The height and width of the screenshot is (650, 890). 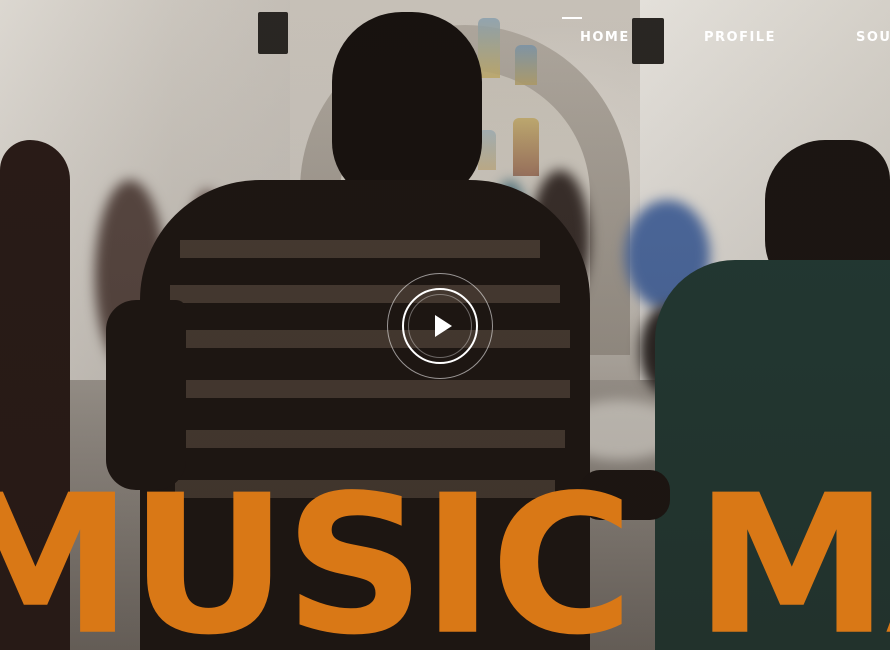 I want to click on foreground-person-center-head, so click(x=407, y=107).